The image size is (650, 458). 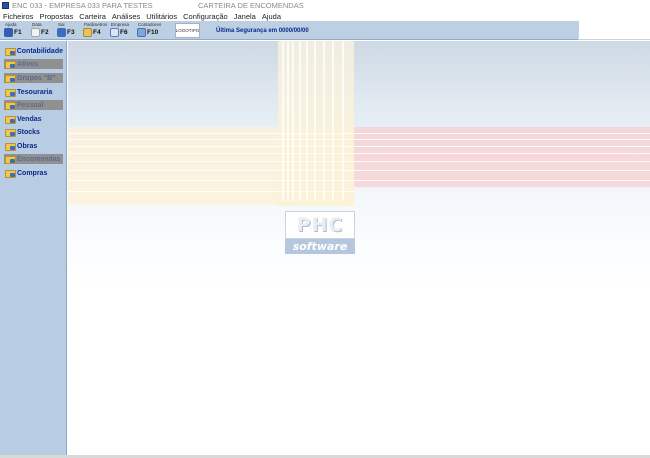 What do you see at coordinates (126, 16) in the screenshot?
I see `menu-analises: Análises` at bounding box center [126, 16].